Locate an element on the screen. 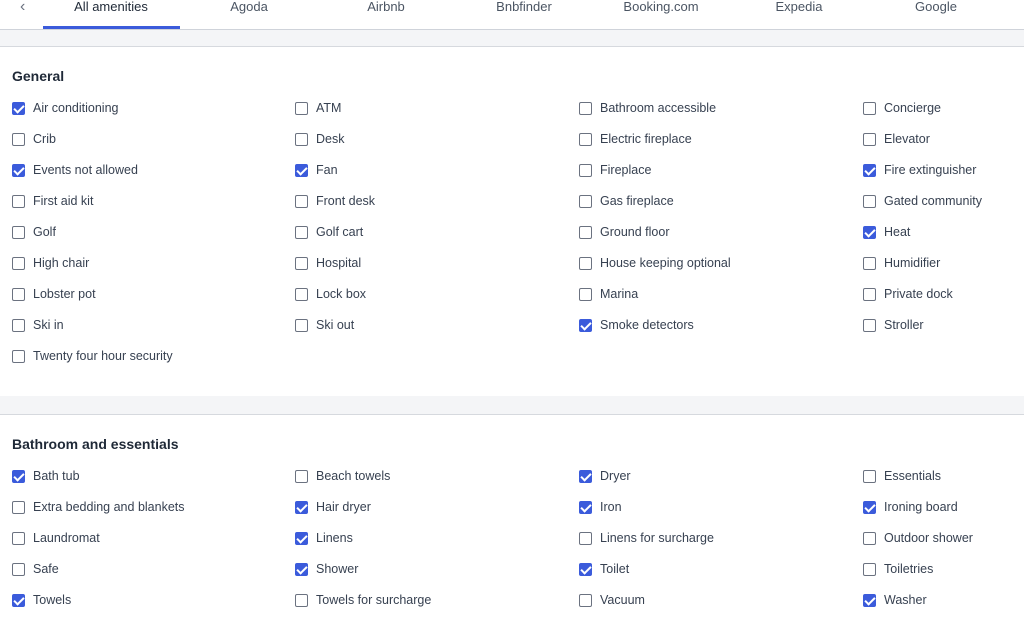 This screenshot has width=1024, height=618. amenity-private-dock: Private dock is located at coordinates (908, 294).